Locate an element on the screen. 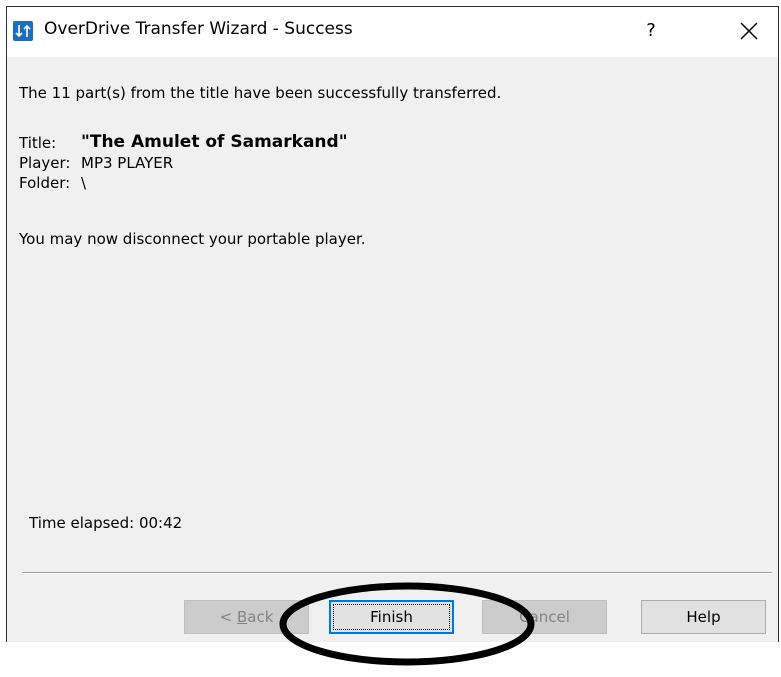 The height and width of the screenshot is (677, 781). time-elapsed: Time elapsed: 00:42 is located at coordinates (106, 523).